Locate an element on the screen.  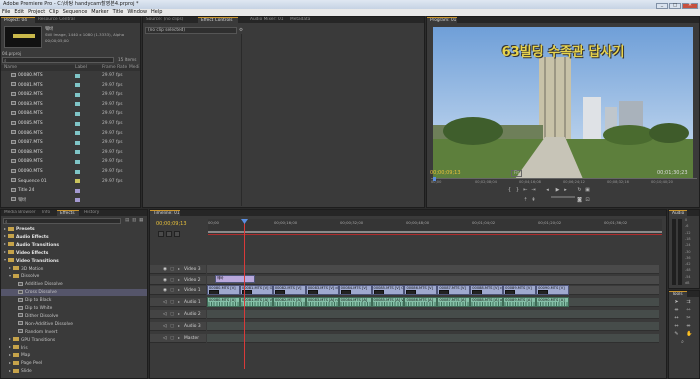
tab-program: Program: 01 is located at coordinates (442, 20).